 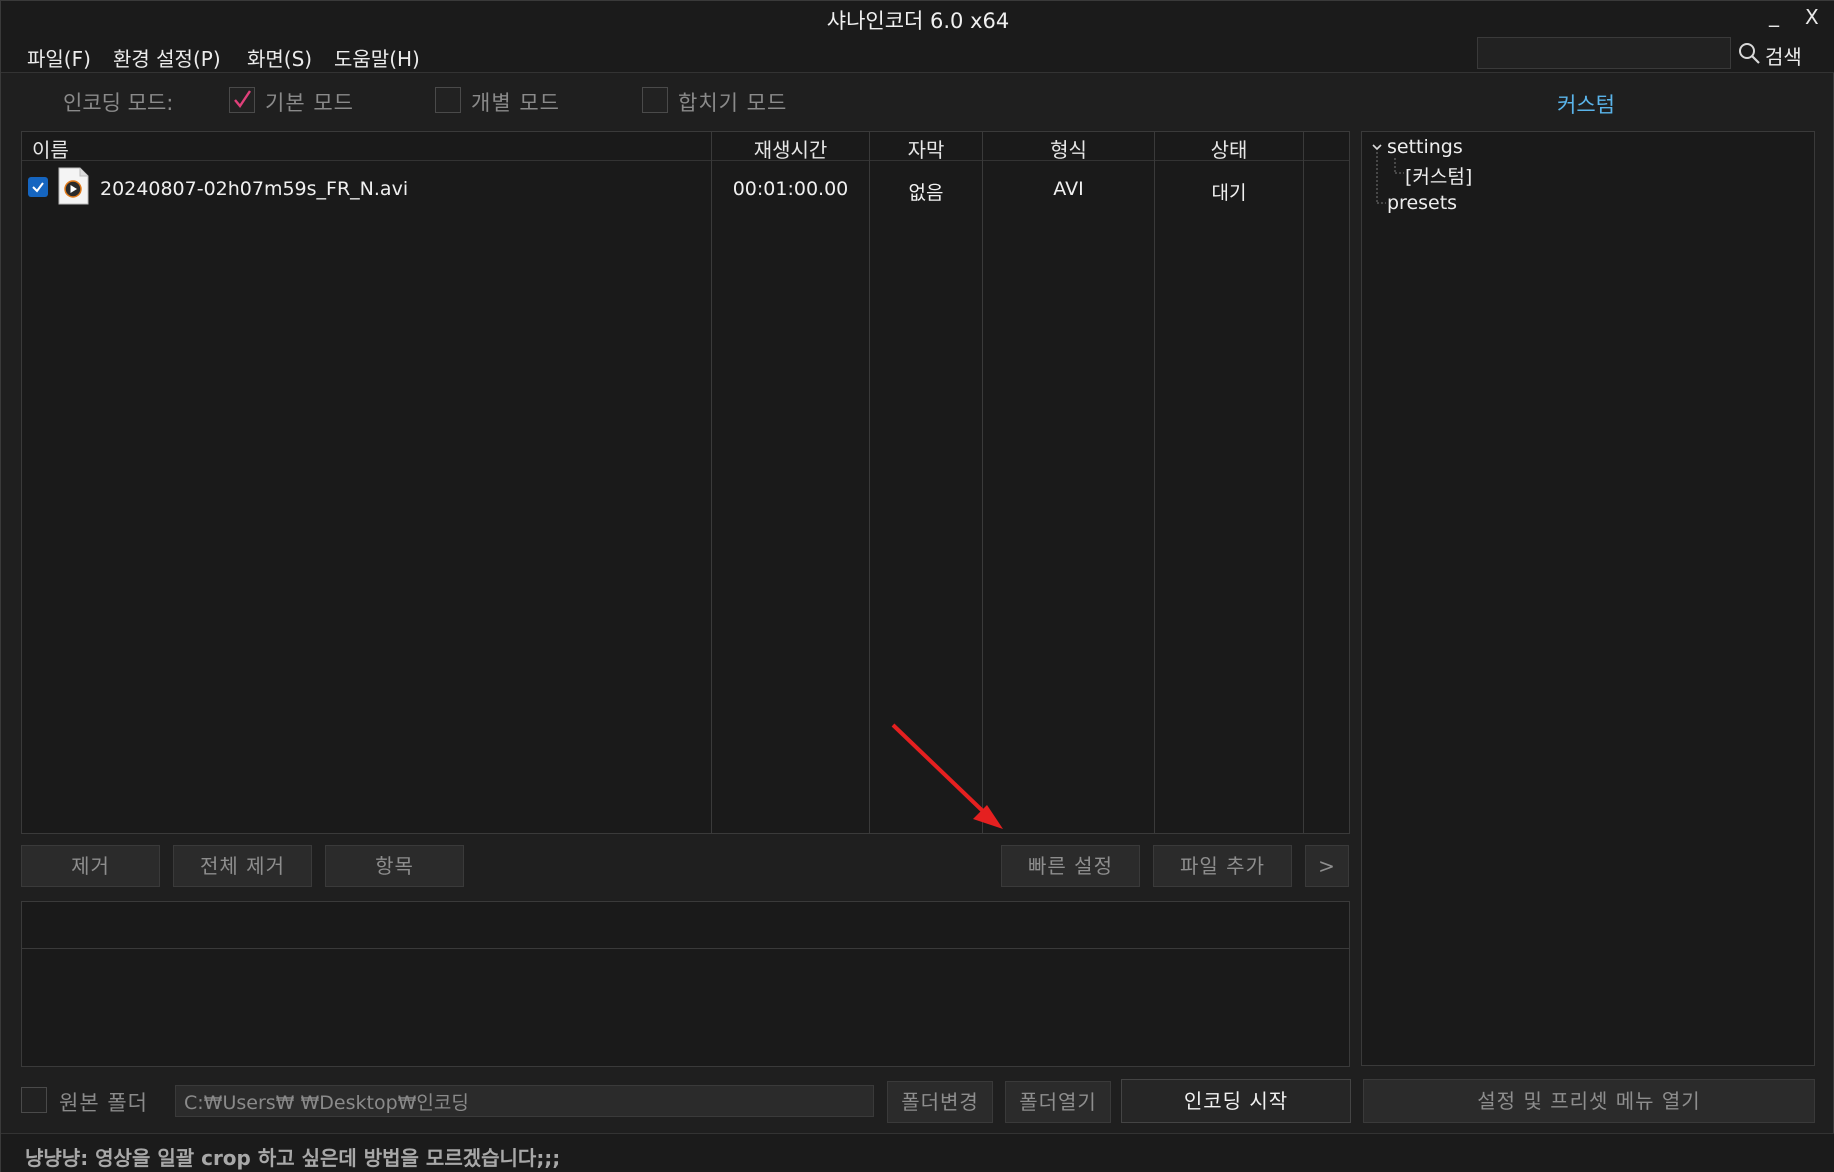 What do you see at coordinates (377, 57) in the screenshot?
I see `menu-help: 도움말(H)` at bounding box center [377, 57].